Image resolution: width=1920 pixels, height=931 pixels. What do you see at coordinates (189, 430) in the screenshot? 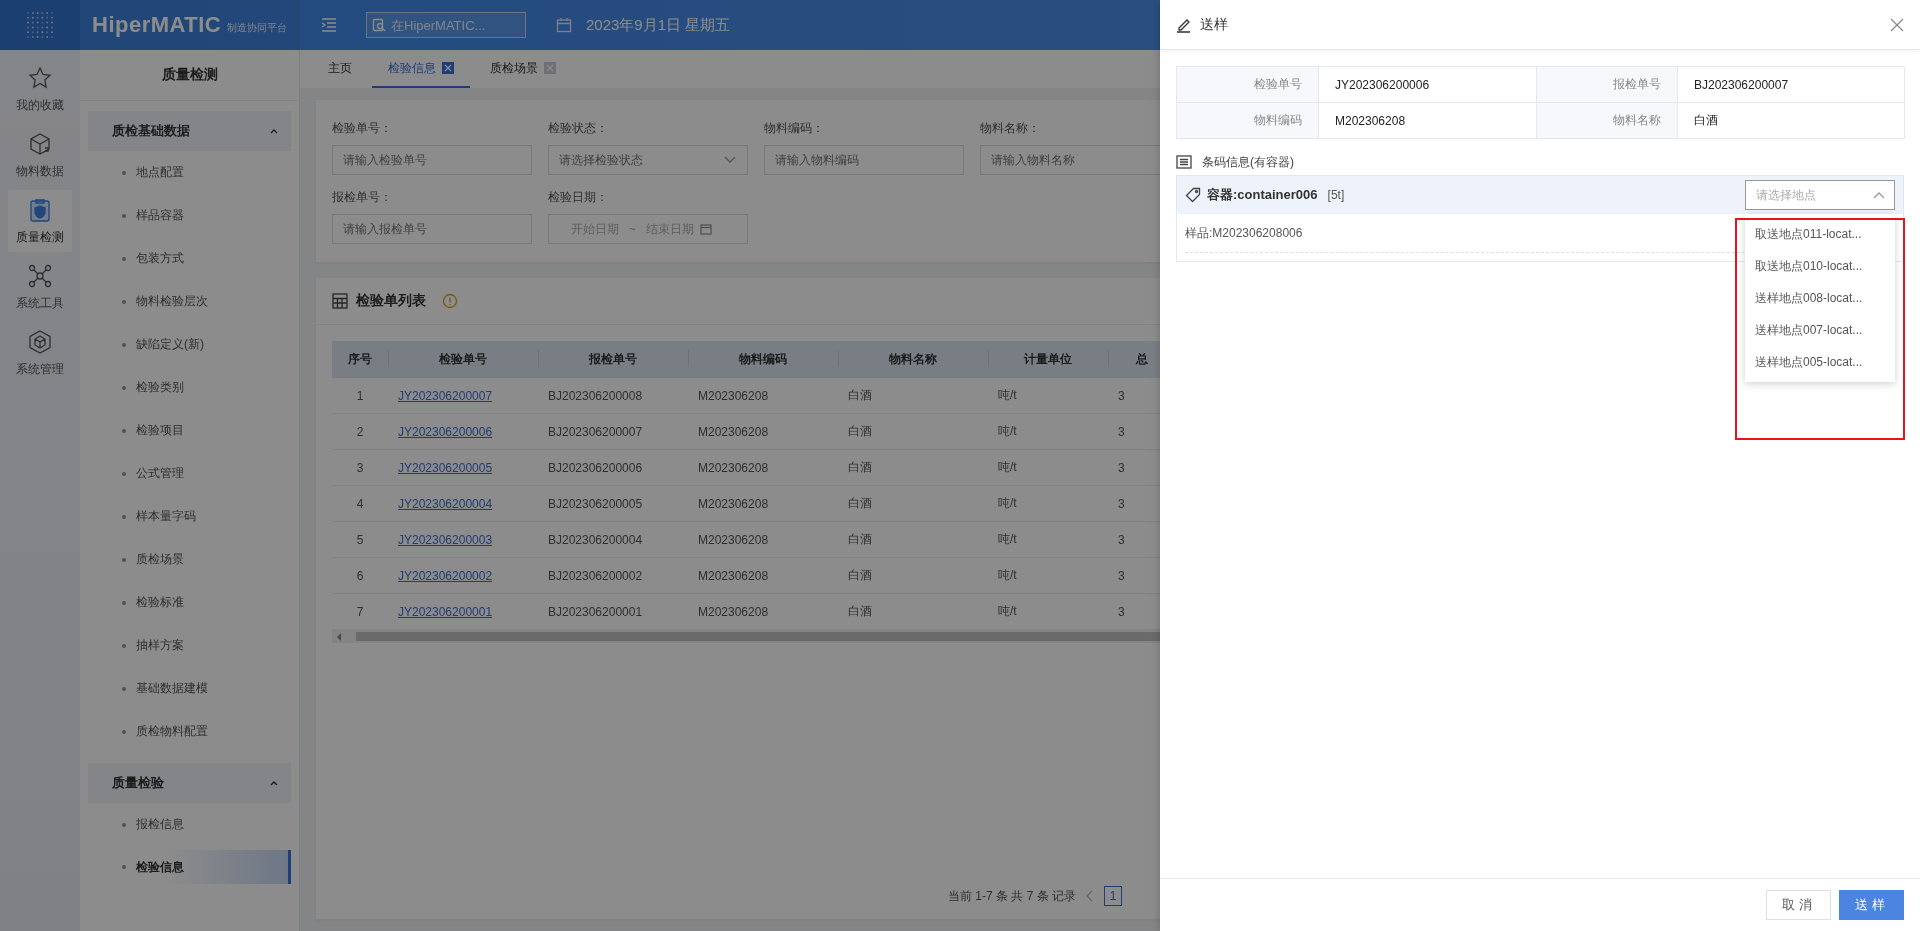
I see `sidebar-item: 检验项目` at bounding box center [189, 430].